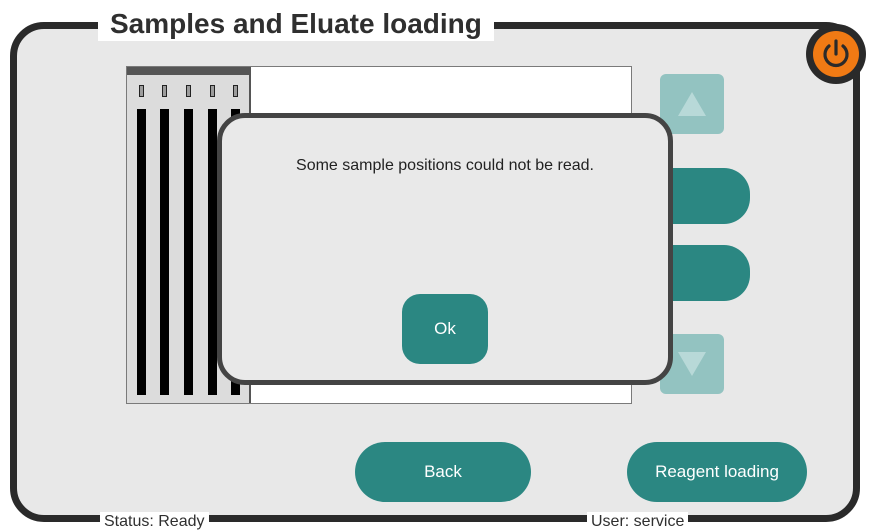 Image resolution: width=874 pixels, height=532 pixels. I want to click on power-icon, so click(836, 53).